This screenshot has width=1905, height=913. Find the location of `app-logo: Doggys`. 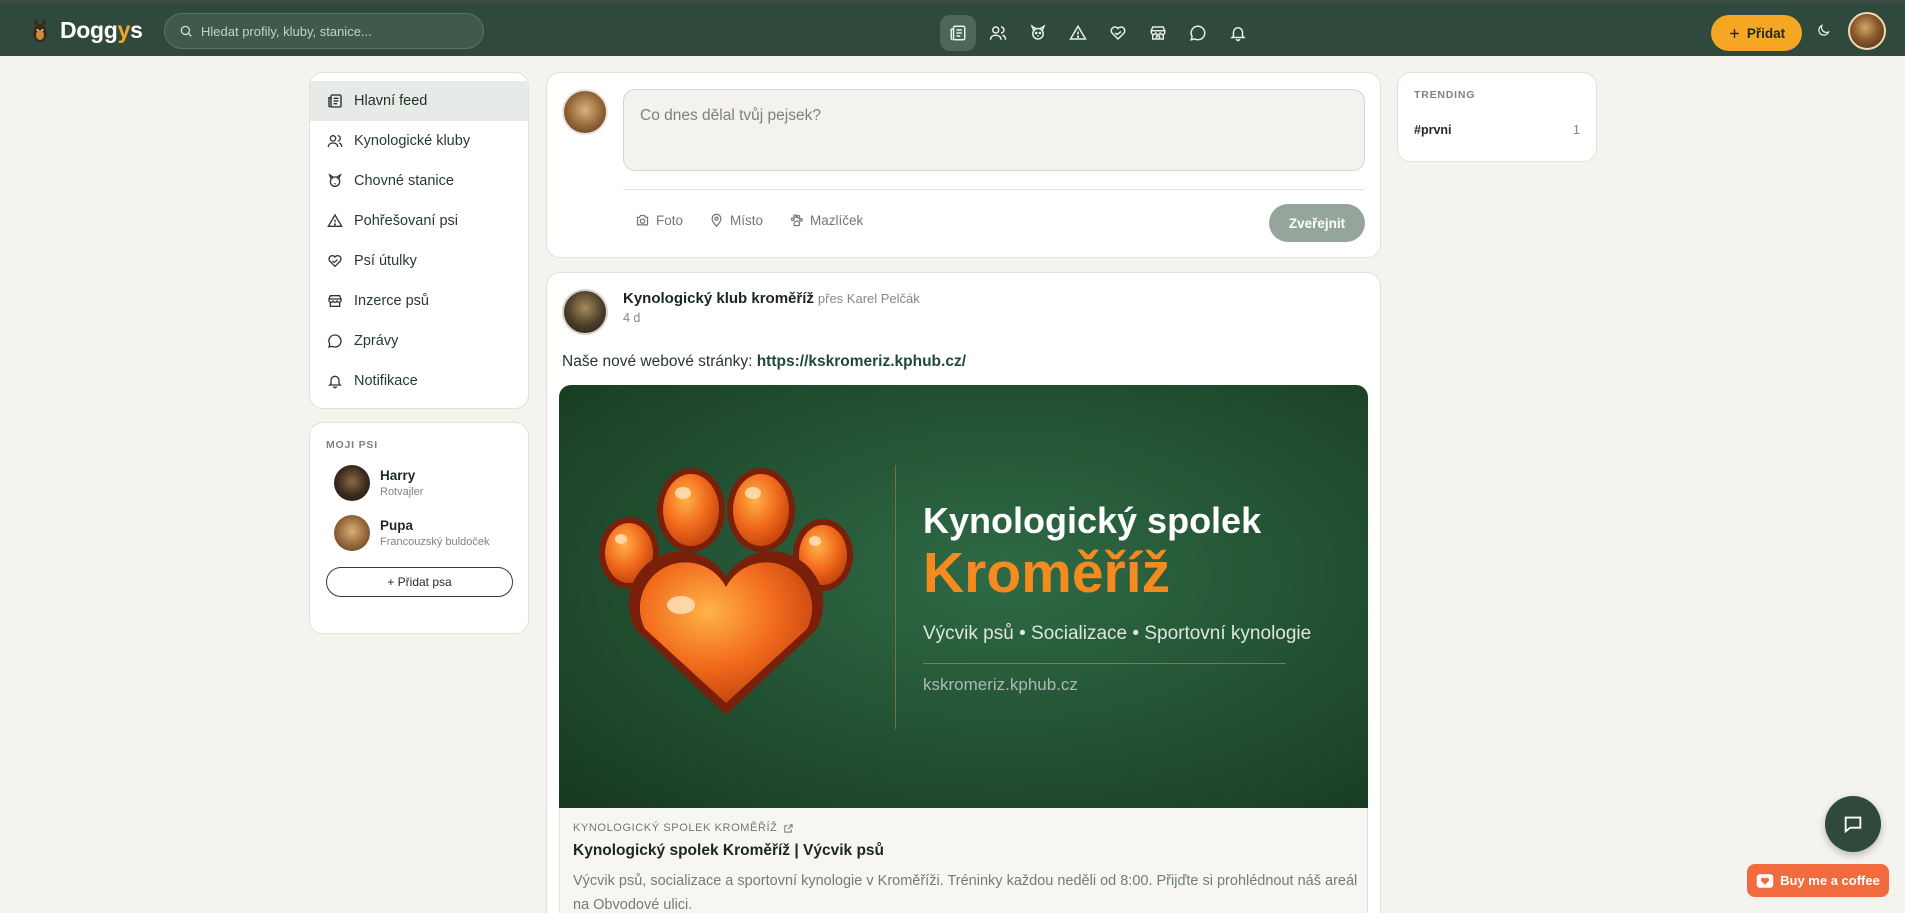

app-logo: Doggys is located at coordinates (85, 30).